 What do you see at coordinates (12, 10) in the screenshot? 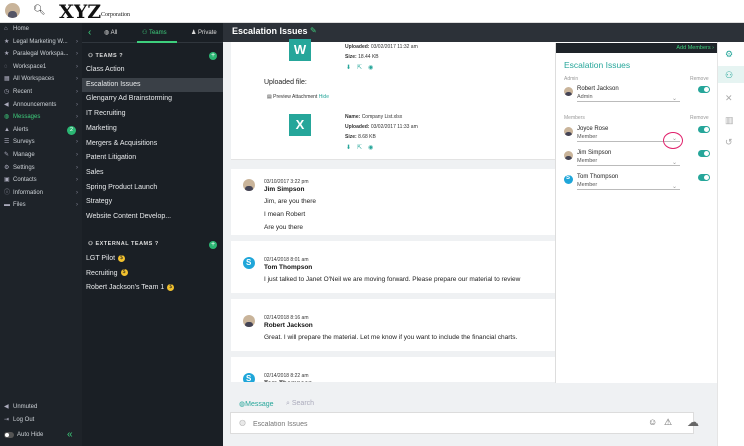
I see `user-avatar` at bounding box center [12, 10].